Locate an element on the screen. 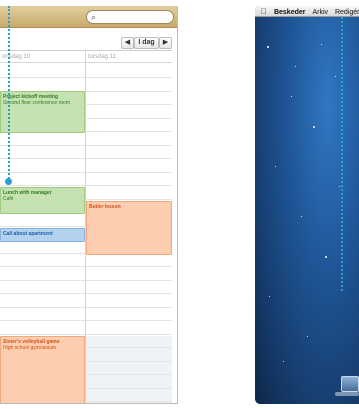 This screenshot has height=409, width=359. event-title: Call about apartment is located at coordinates (28, 234).